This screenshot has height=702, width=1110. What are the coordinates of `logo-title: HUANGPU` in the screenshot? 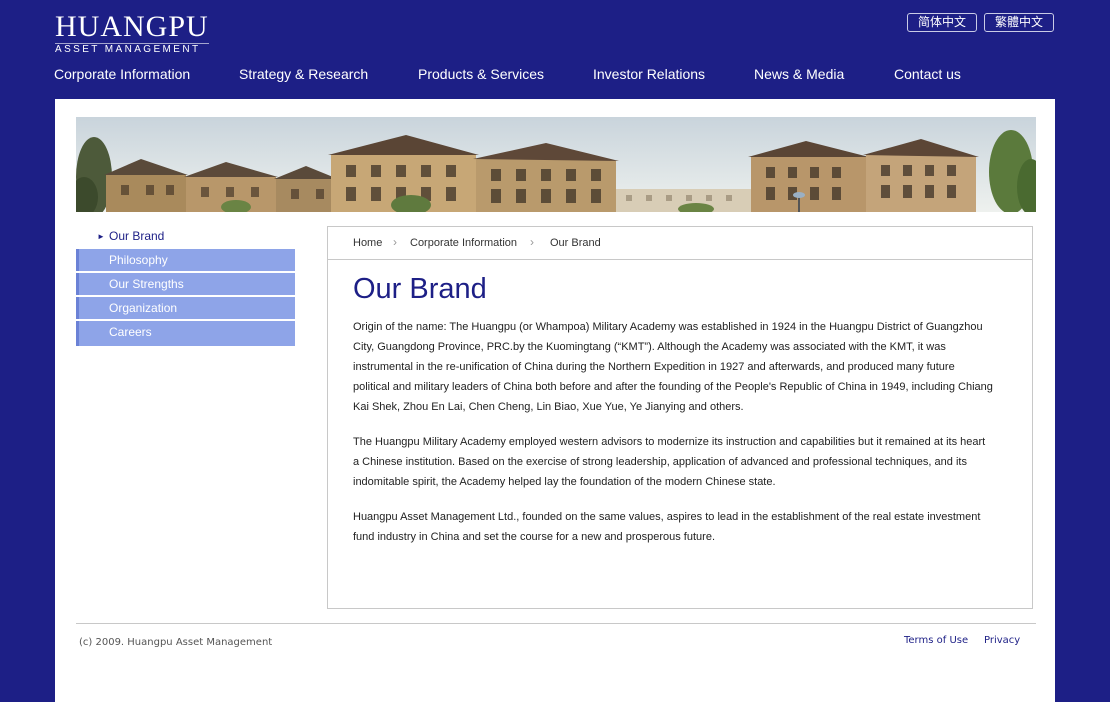 It's located at (132, 26).